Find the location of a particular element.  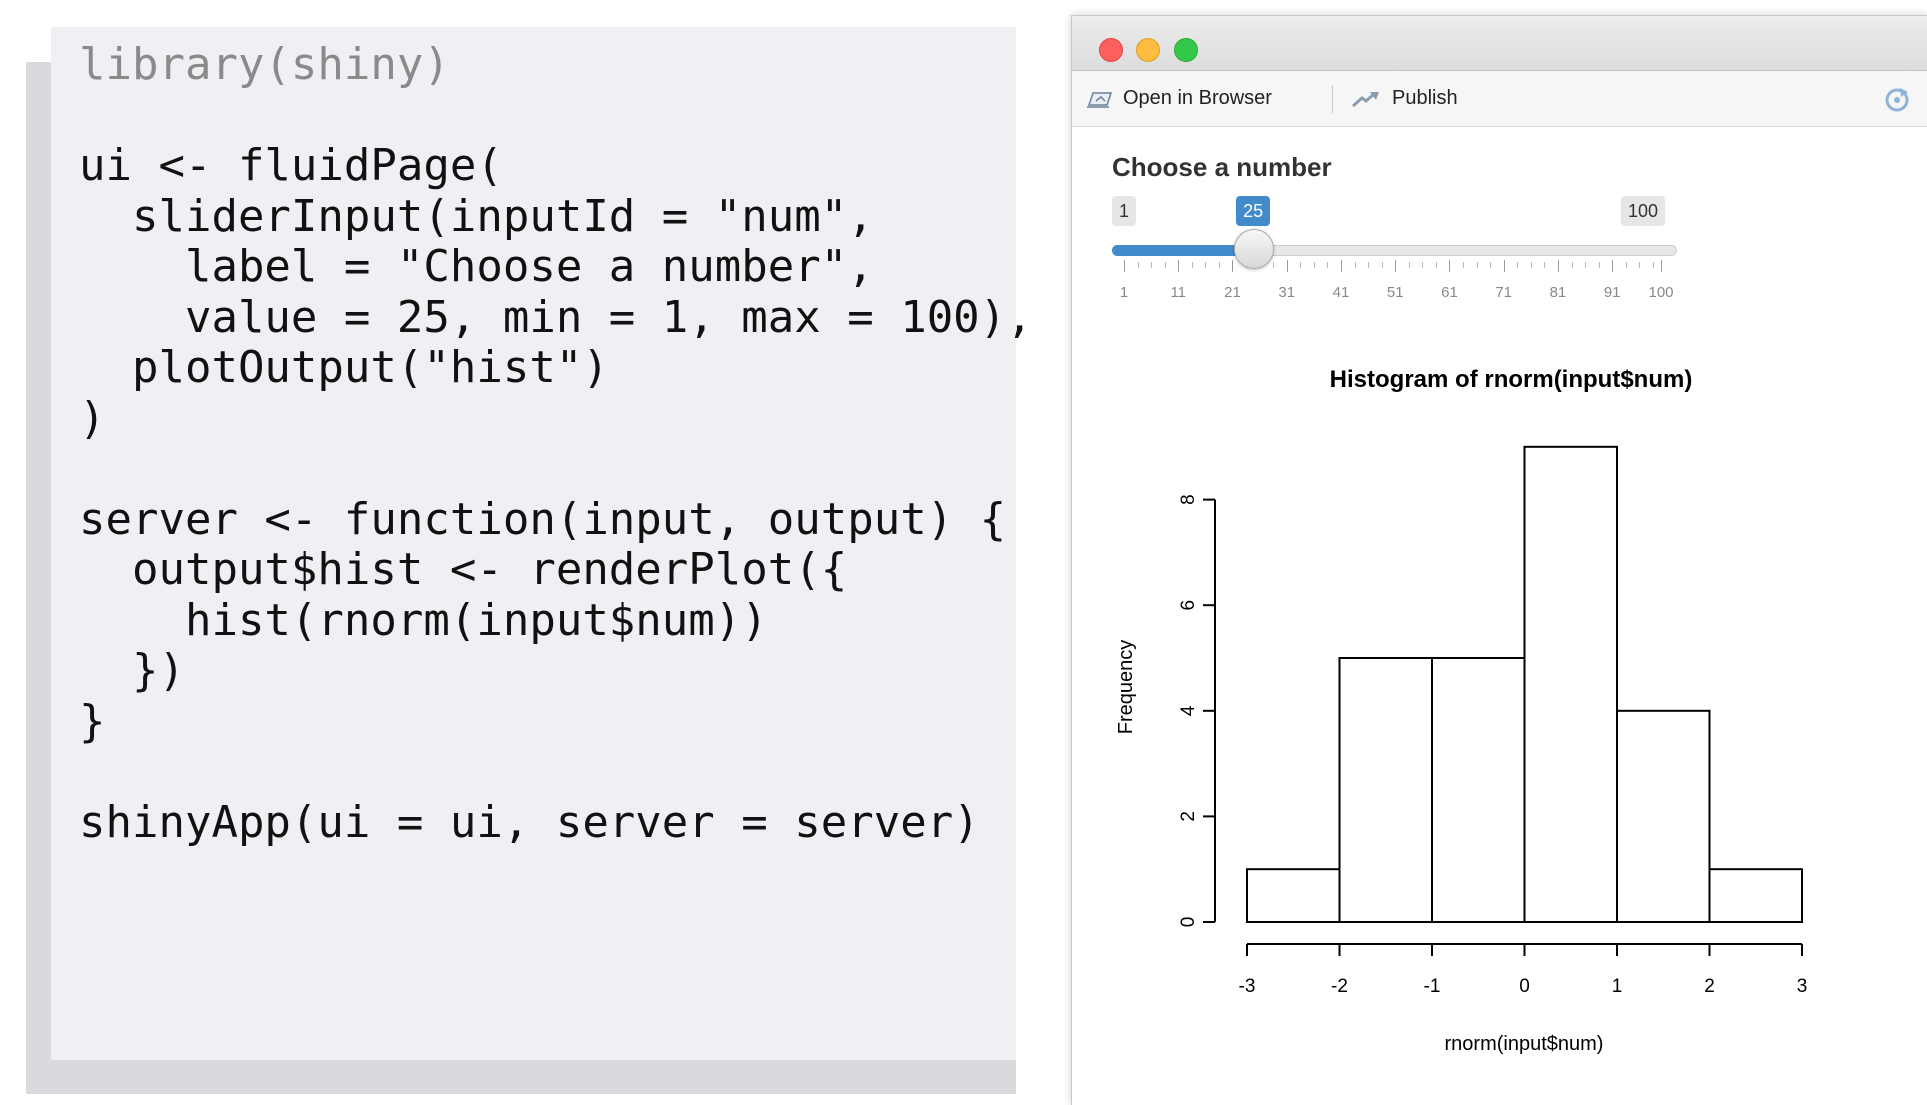

code-line: }) is located at coordinates (132, 670).